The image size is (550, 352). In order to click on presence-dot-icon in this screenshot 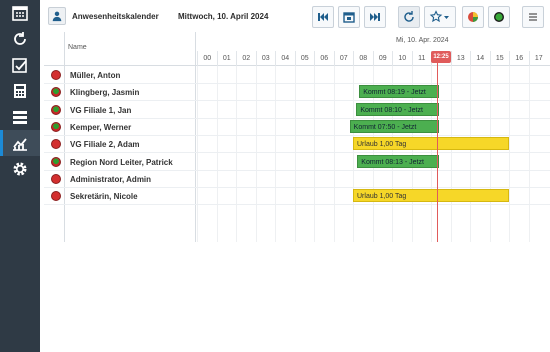, I will do `click(499, 17)`.